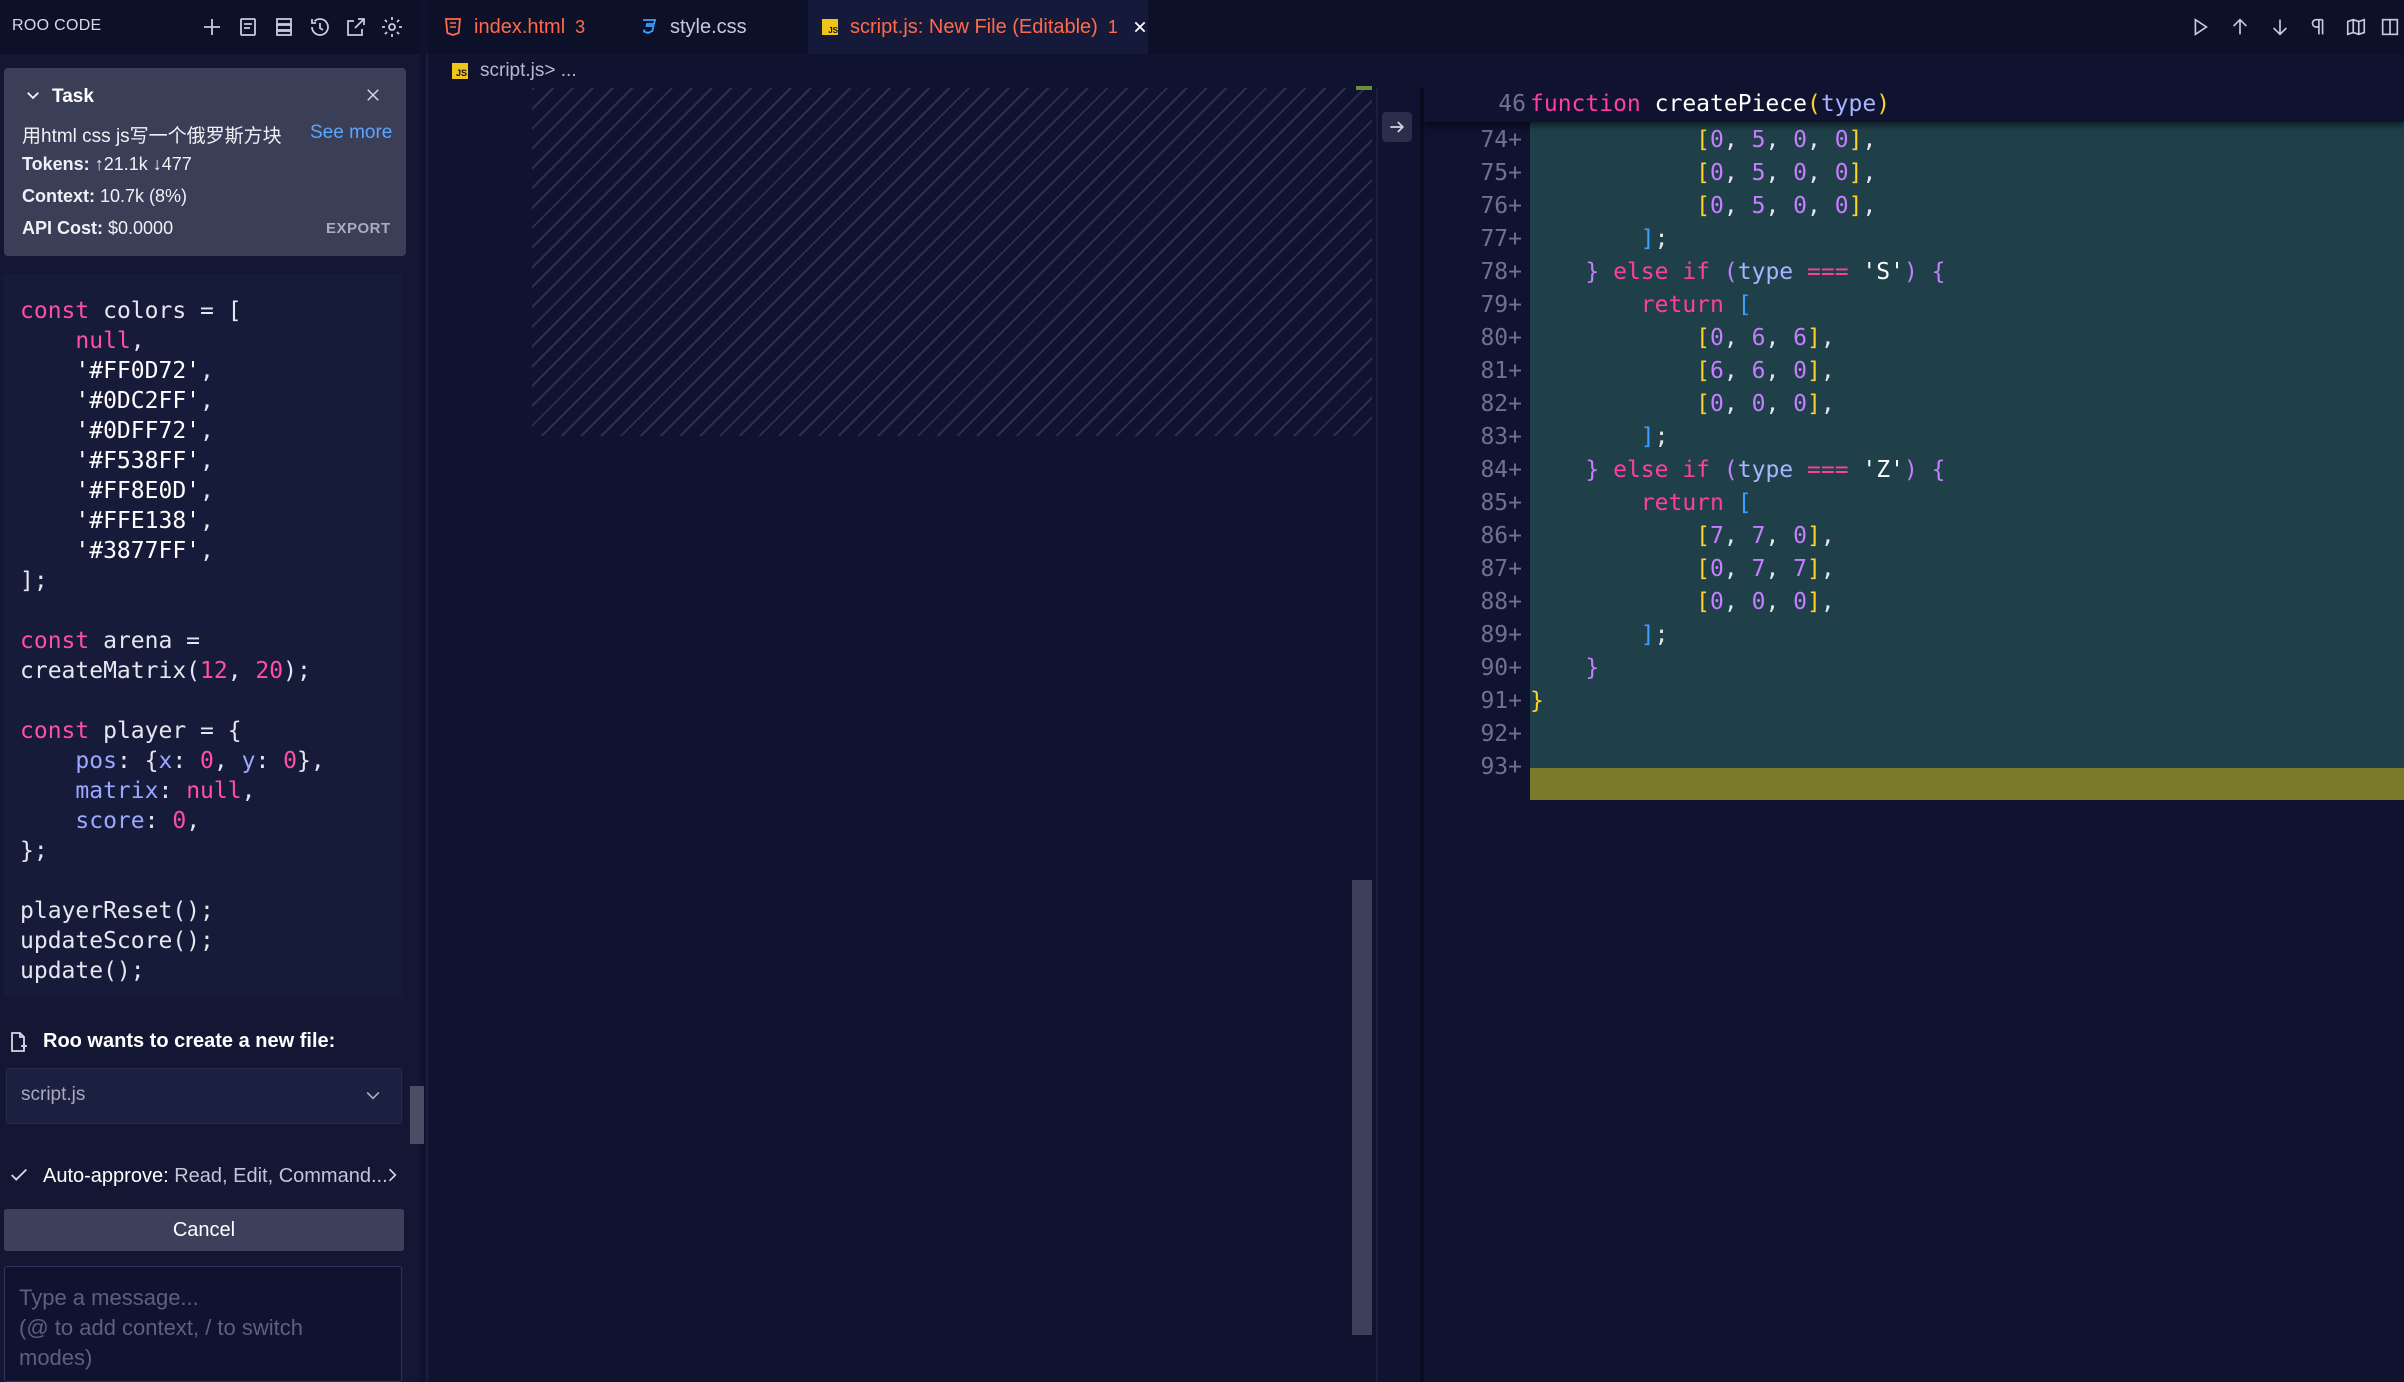 This screenshot has width=2404, height=1382. Describe the element at coordinates (284, 27) in the screenshot. I see `database-icon` at that location.